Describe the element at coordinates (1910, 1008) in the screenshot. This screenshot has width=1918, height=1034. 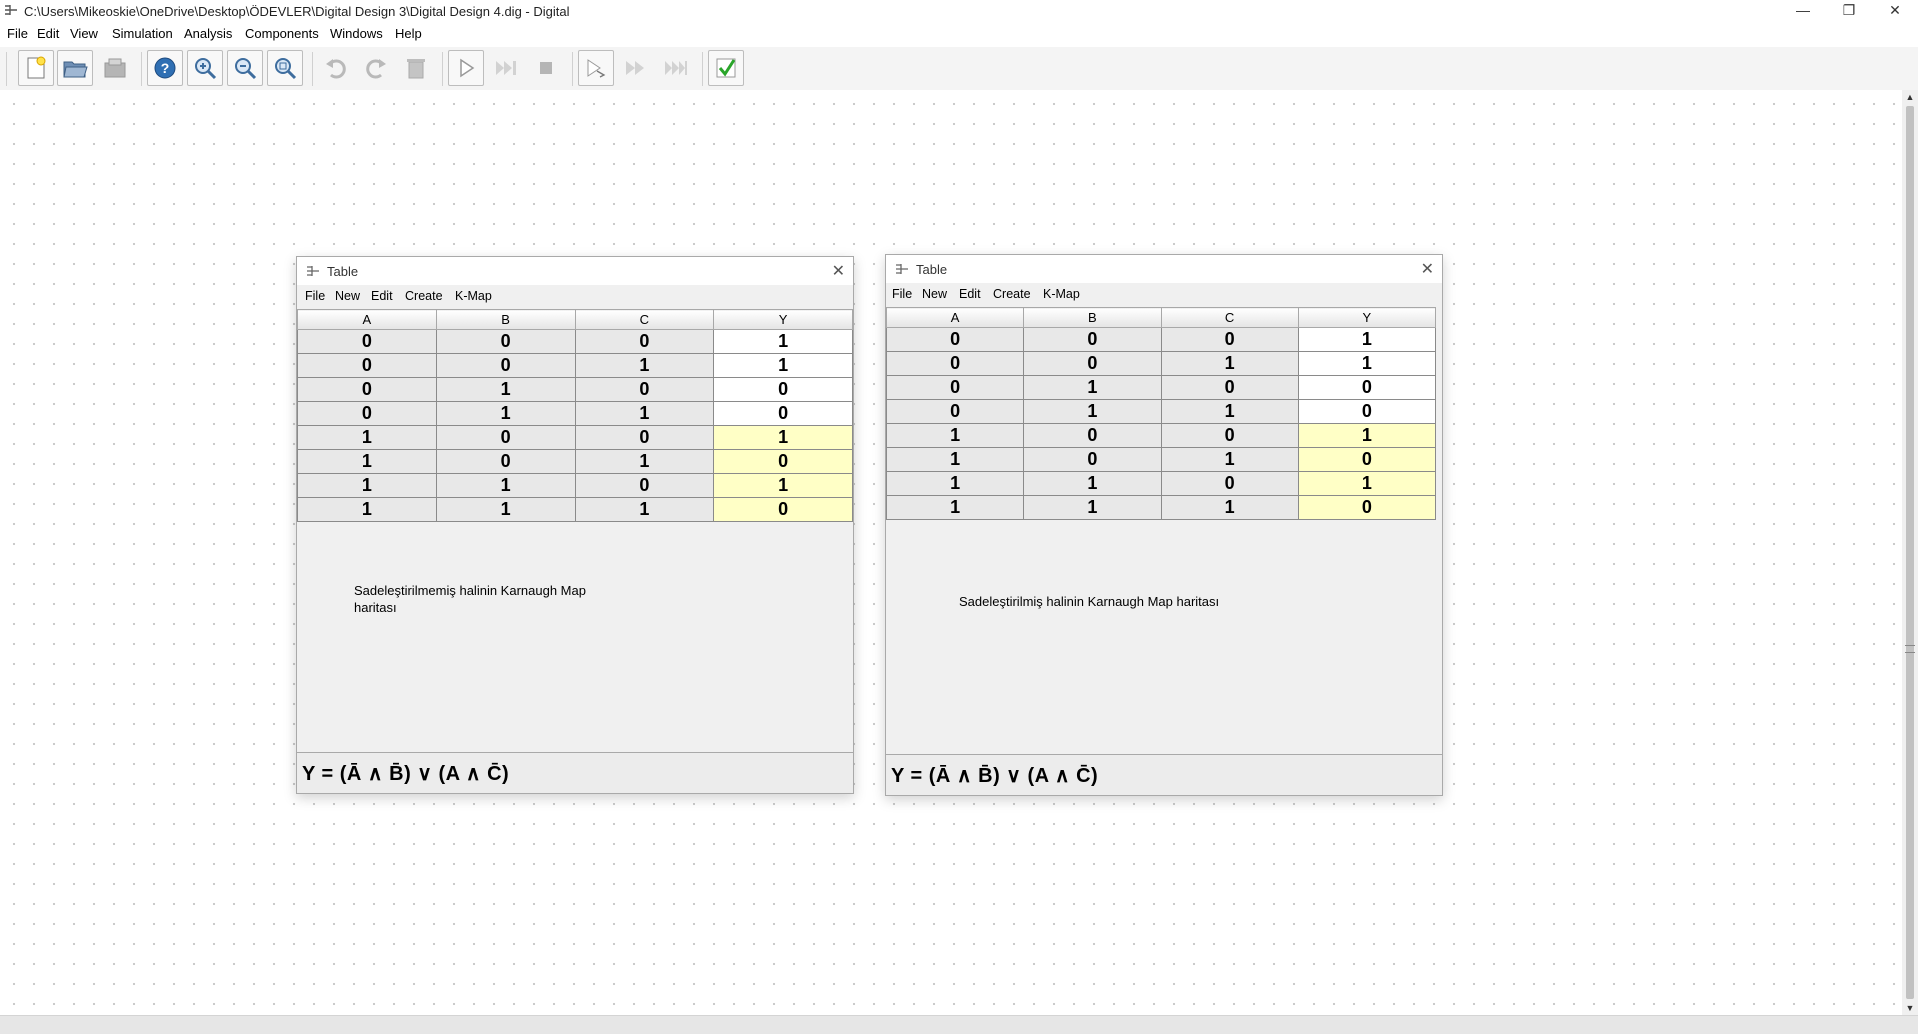
I see `scroll-down-arrow-icon: ▼` at that location.